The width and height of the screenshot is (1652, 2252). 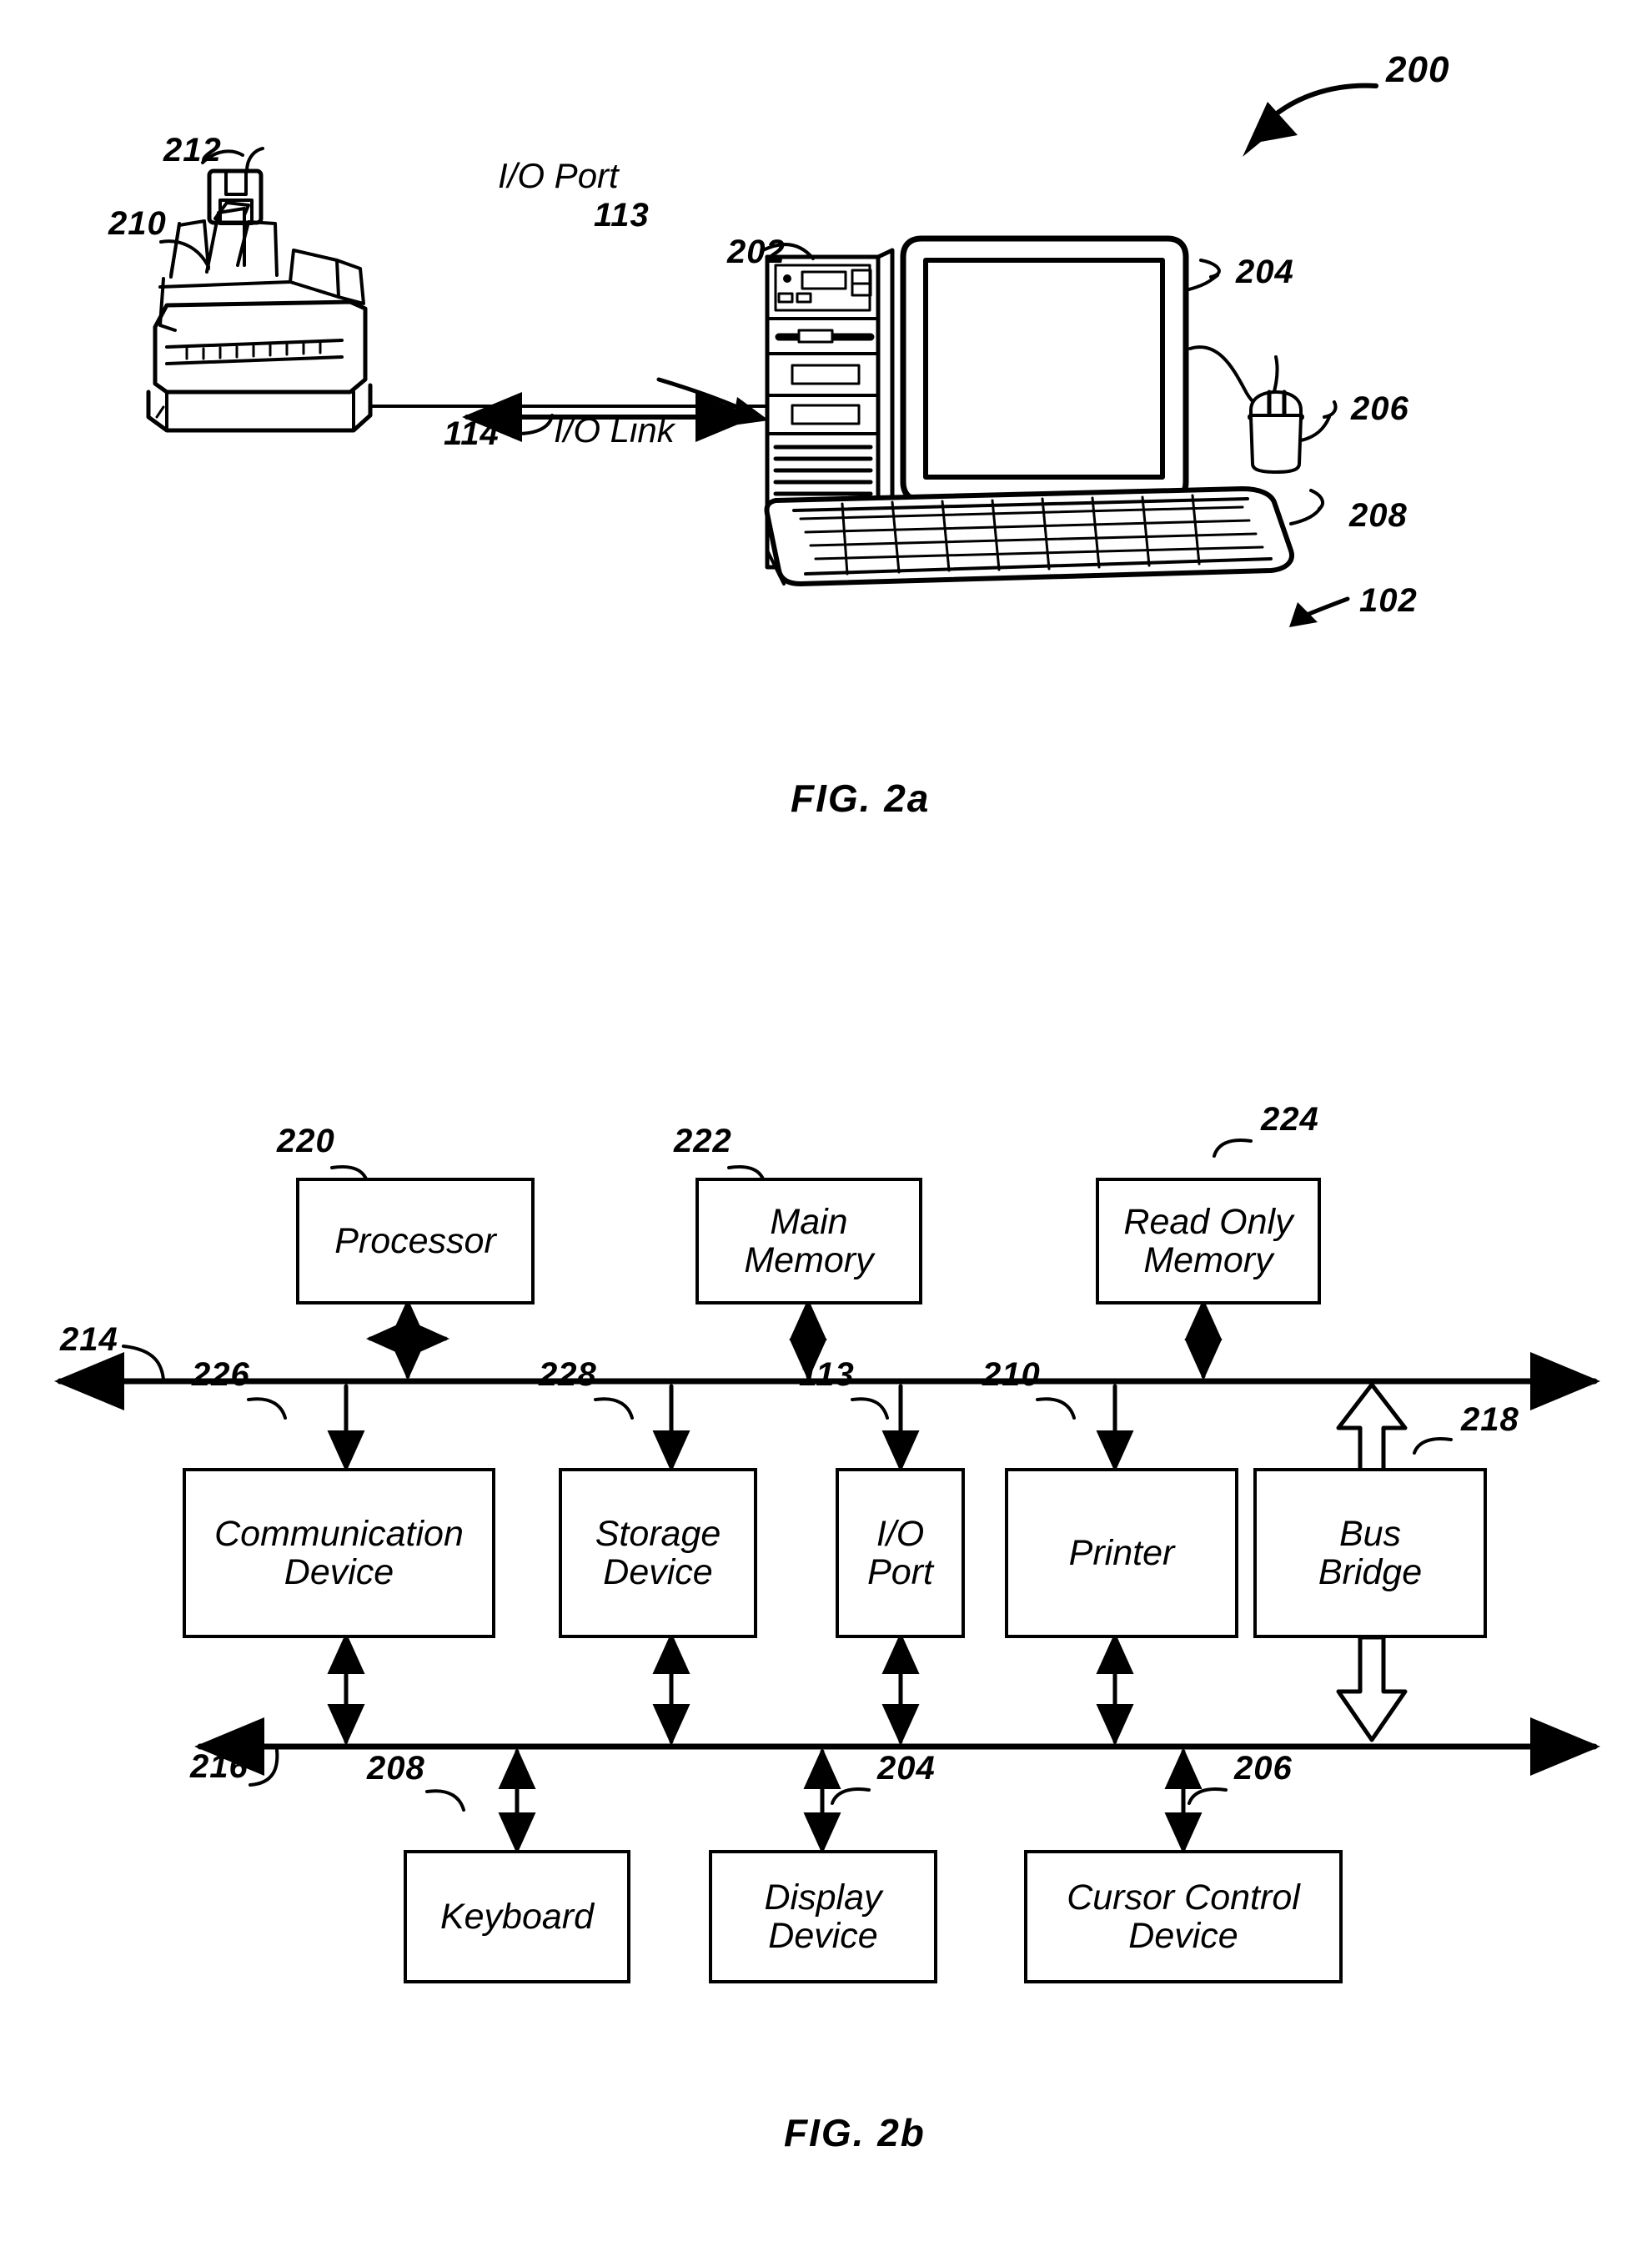 I want to click on block-bus-bridge-line-2: Bridge, so click(x=1370, y=1572).